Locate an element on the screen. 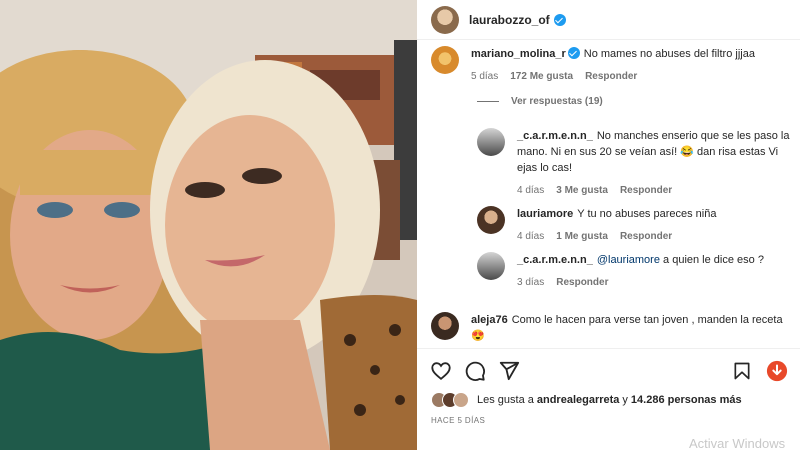 Image resolution: width=800 pixels, height=450 pixels. heart-icon is located at coordinates (441, 371).